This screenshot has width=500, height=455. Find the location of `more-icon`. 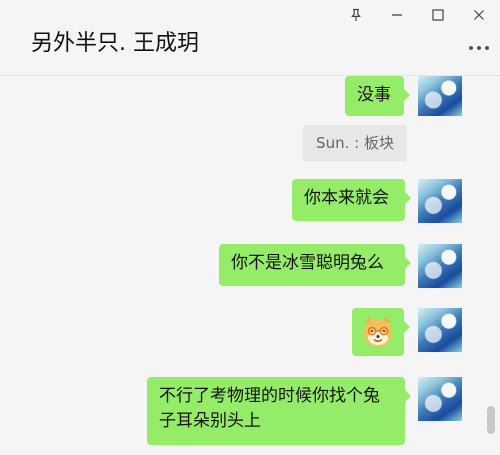

more-icon is located at coordinates (479, 48).